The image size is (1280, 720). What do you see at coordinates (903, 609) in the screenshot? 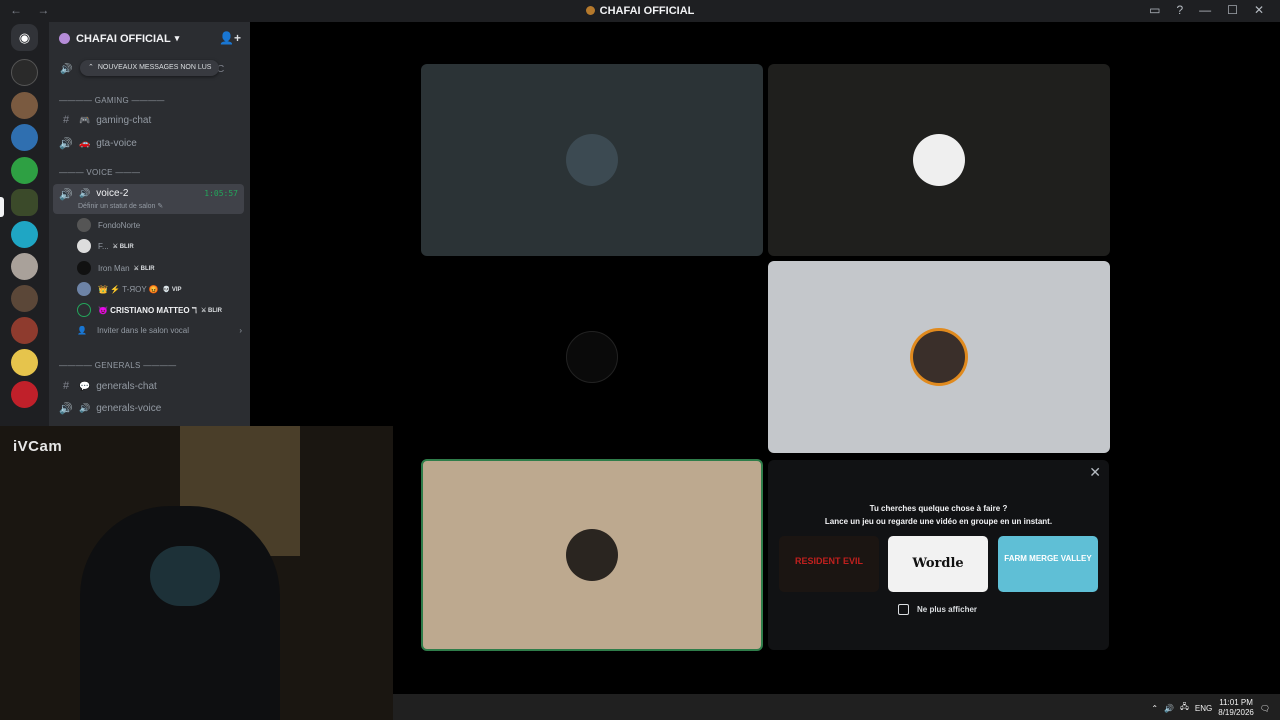
I see `checkbox` at bounding box center [903, 609].